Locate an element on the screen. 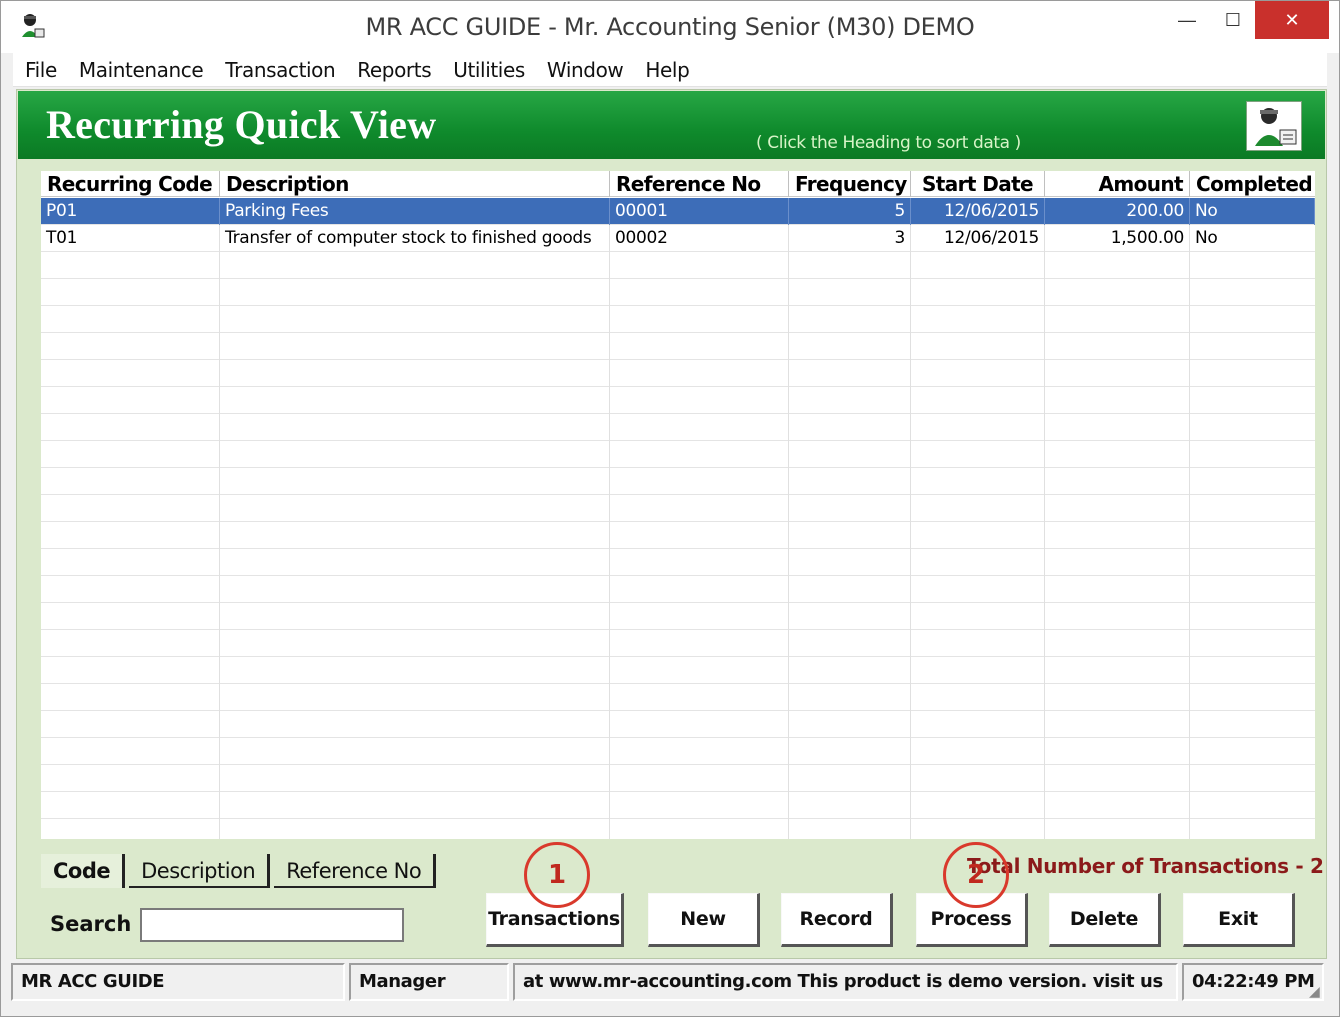 This screenshot has height=1017, width=1340. menu-file: File is located at coordinates (41, 70).